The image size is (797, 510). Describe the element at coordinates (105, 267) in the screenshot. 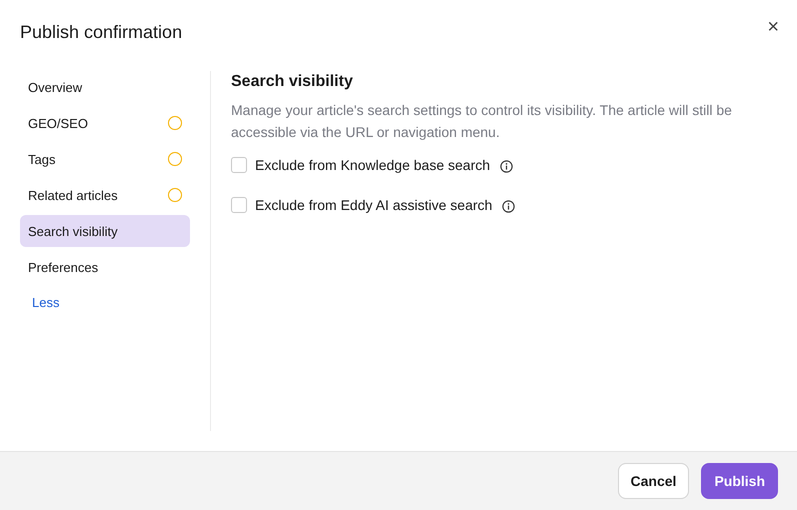

I see `sidebar-item: Preferences` at that location.